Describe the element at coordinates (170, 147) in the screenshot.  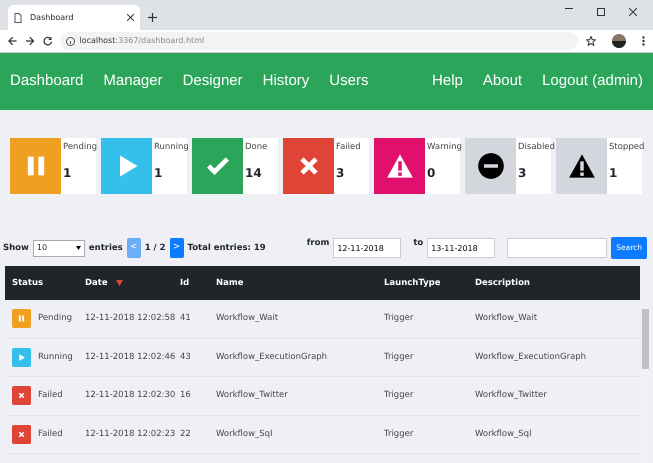
I see `status-label: Running` at that location.